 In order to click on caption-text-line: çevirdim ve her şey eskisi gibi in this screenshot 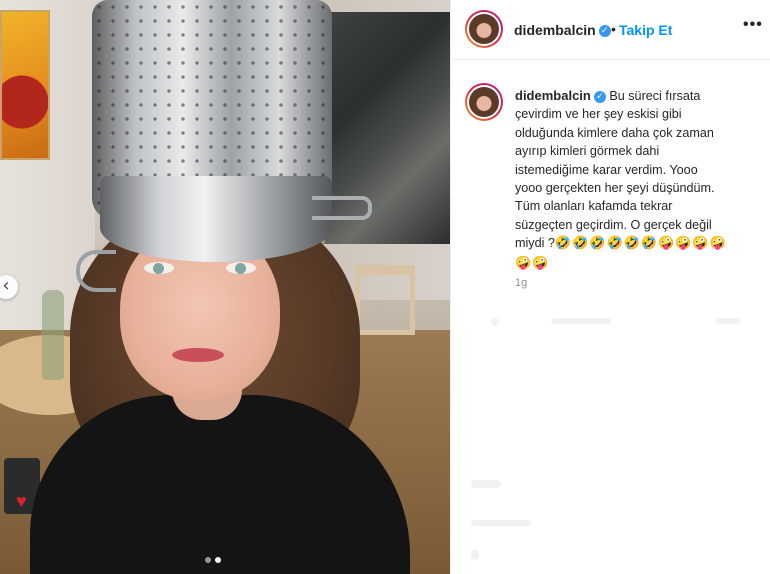, I will do `click(598, 114)`.